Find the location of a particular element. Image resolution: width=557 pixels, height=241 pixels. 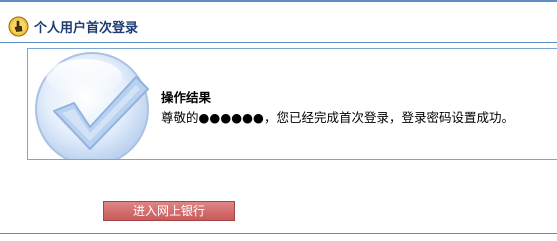

checkmark-icon is located at coordinates (92, 105).